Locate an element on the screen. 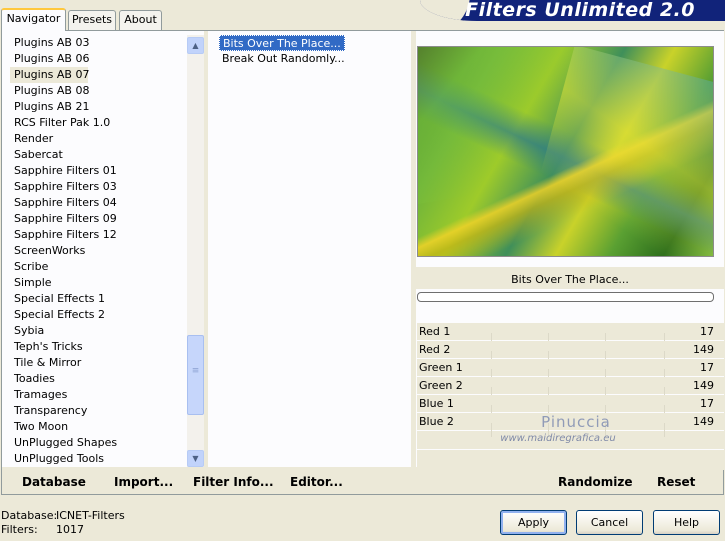 Image resolution: width=725 pixels, height=541 pixels. toolbar-right: Randomize Reset is located at coordinates (566, 482).